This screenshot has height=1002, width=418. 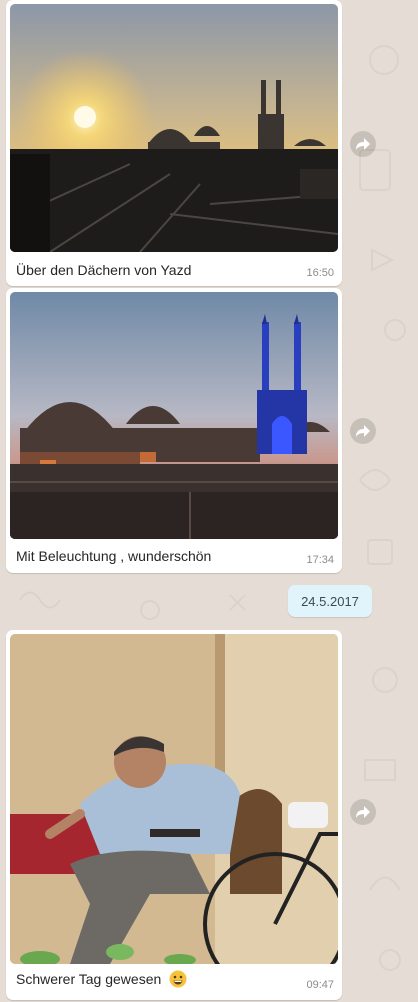 I want to click on message-time: 09:47, so click(x=320, y=985).